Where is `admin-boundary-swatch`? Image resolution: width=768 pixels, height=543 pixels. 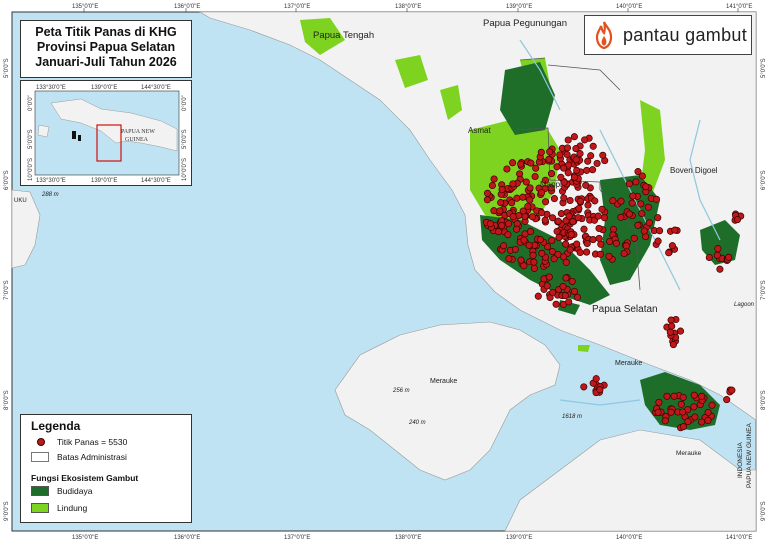
admin-boundary-swatch is located at coordinates (40, 457).